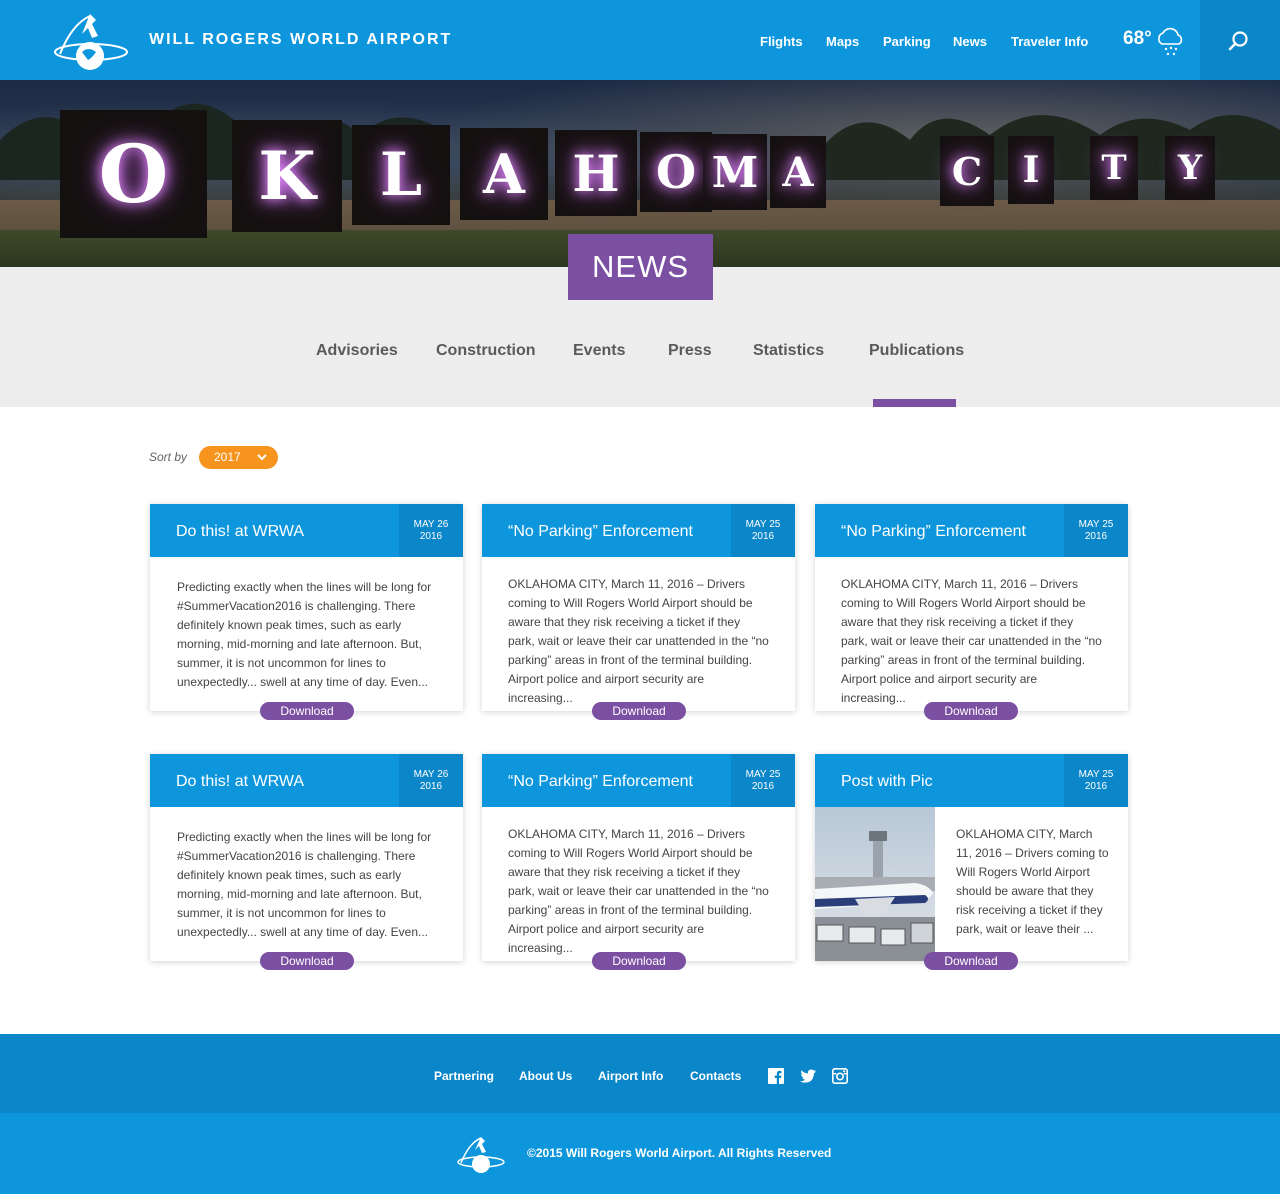 This screenshot has width=1280, height=1194. I want to click on search-icon, so click(1238, 41).